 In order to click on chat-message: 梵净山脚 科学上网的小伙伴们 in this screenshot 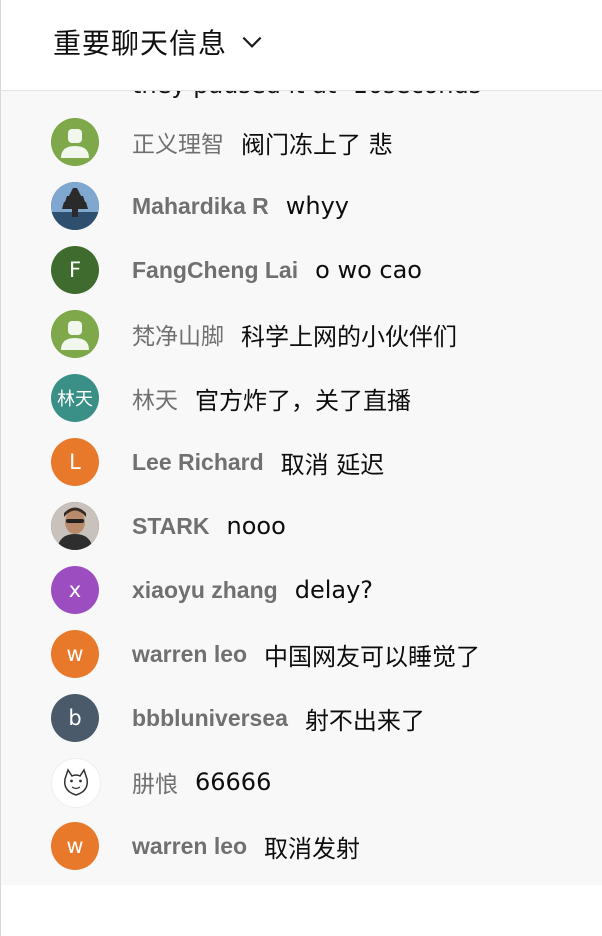, I will do `click(301, 334)`.